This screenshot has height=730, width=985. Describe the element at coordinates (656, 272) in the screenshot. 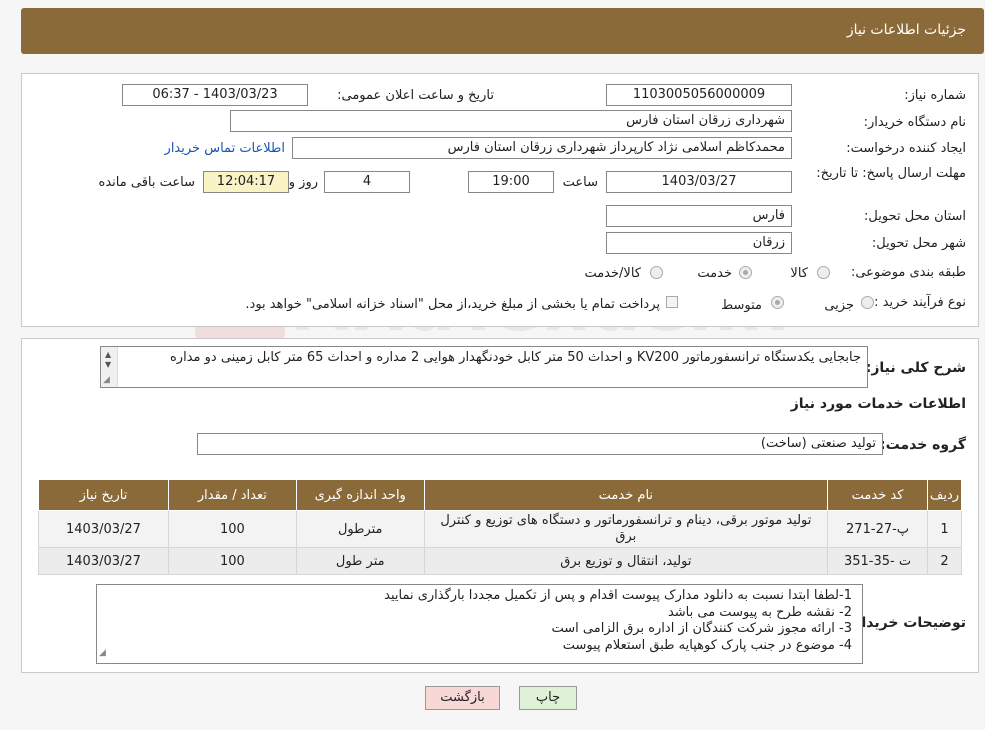

I see `category-radio-goods-service` at that location.